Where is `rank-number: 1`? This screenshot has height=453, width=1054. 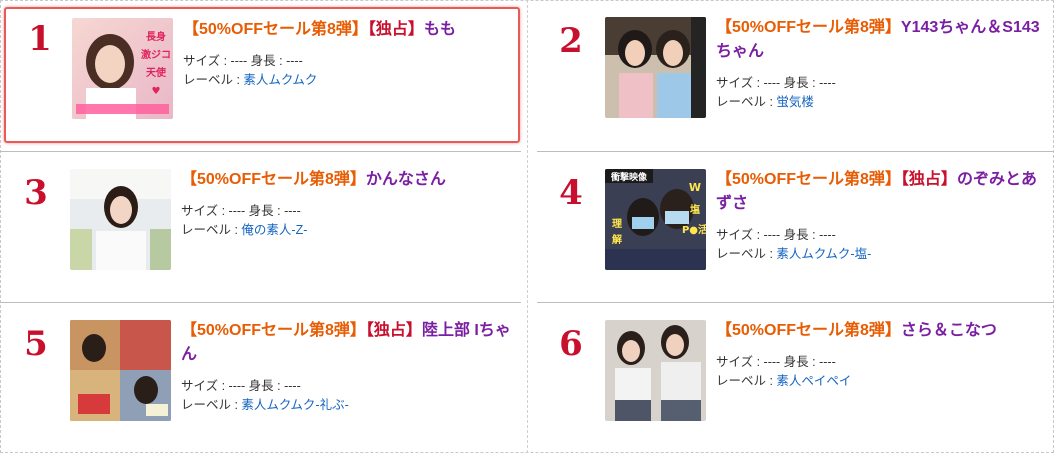
rank-number: 1 is located at coordinates (40, 39).